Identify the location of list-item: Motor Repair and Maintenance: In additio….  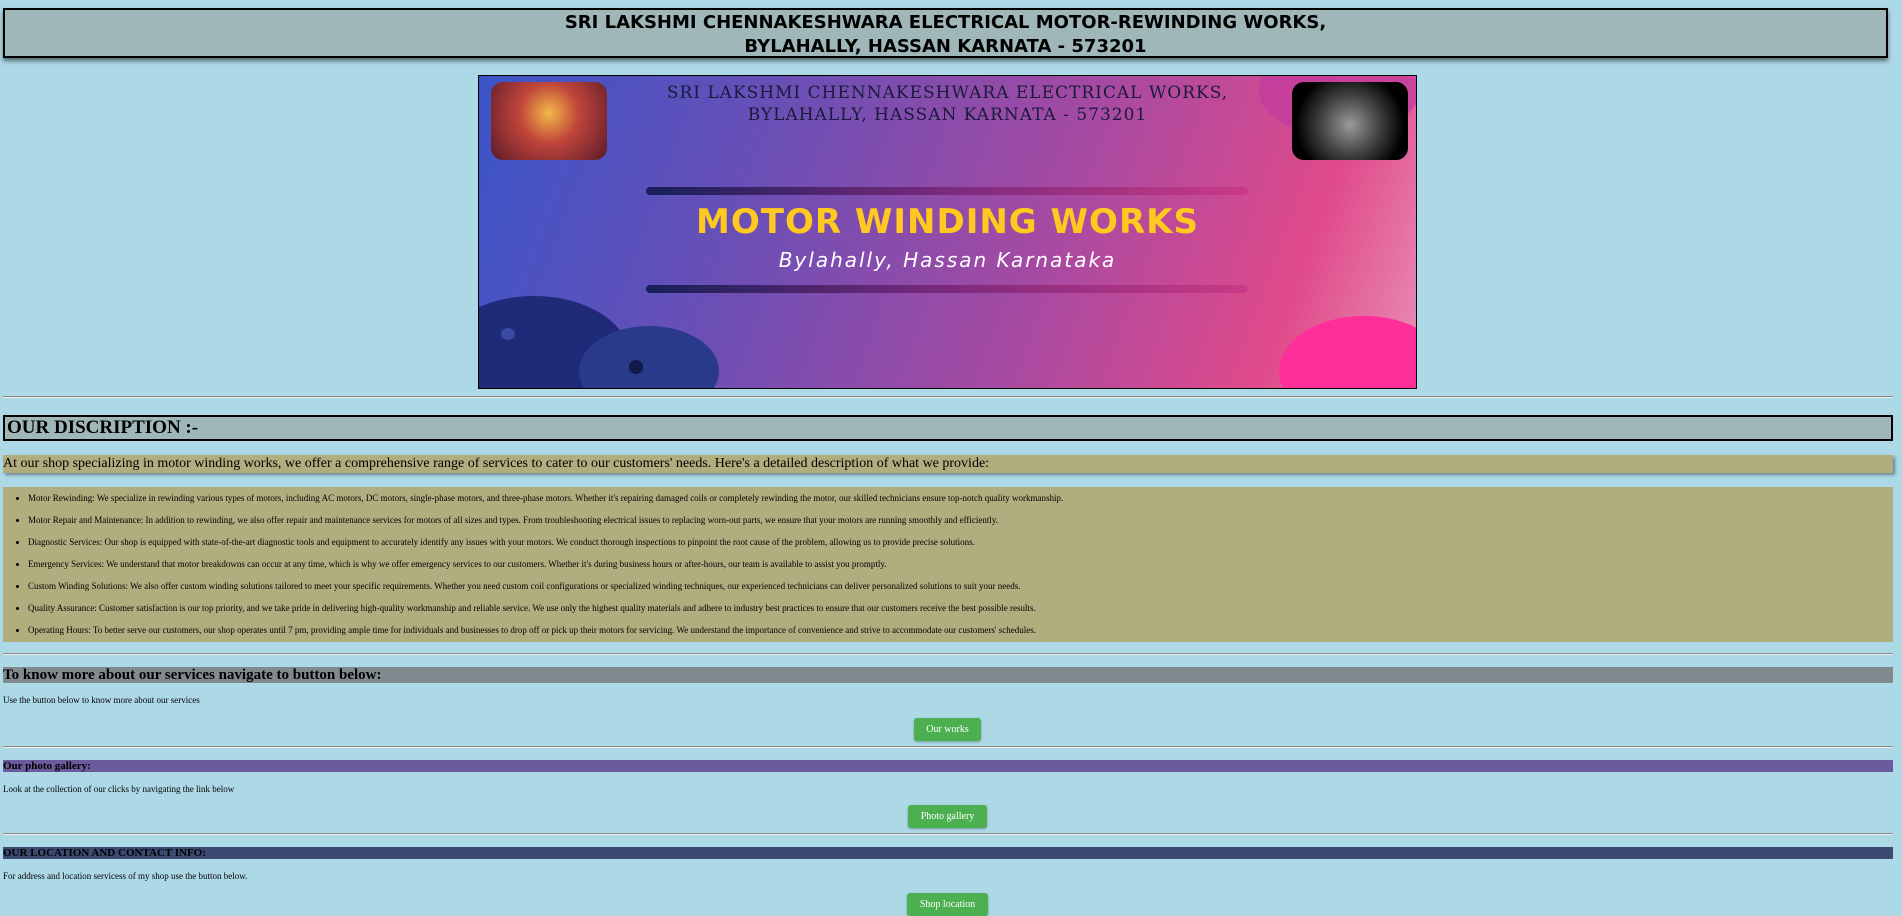
(960, 524).